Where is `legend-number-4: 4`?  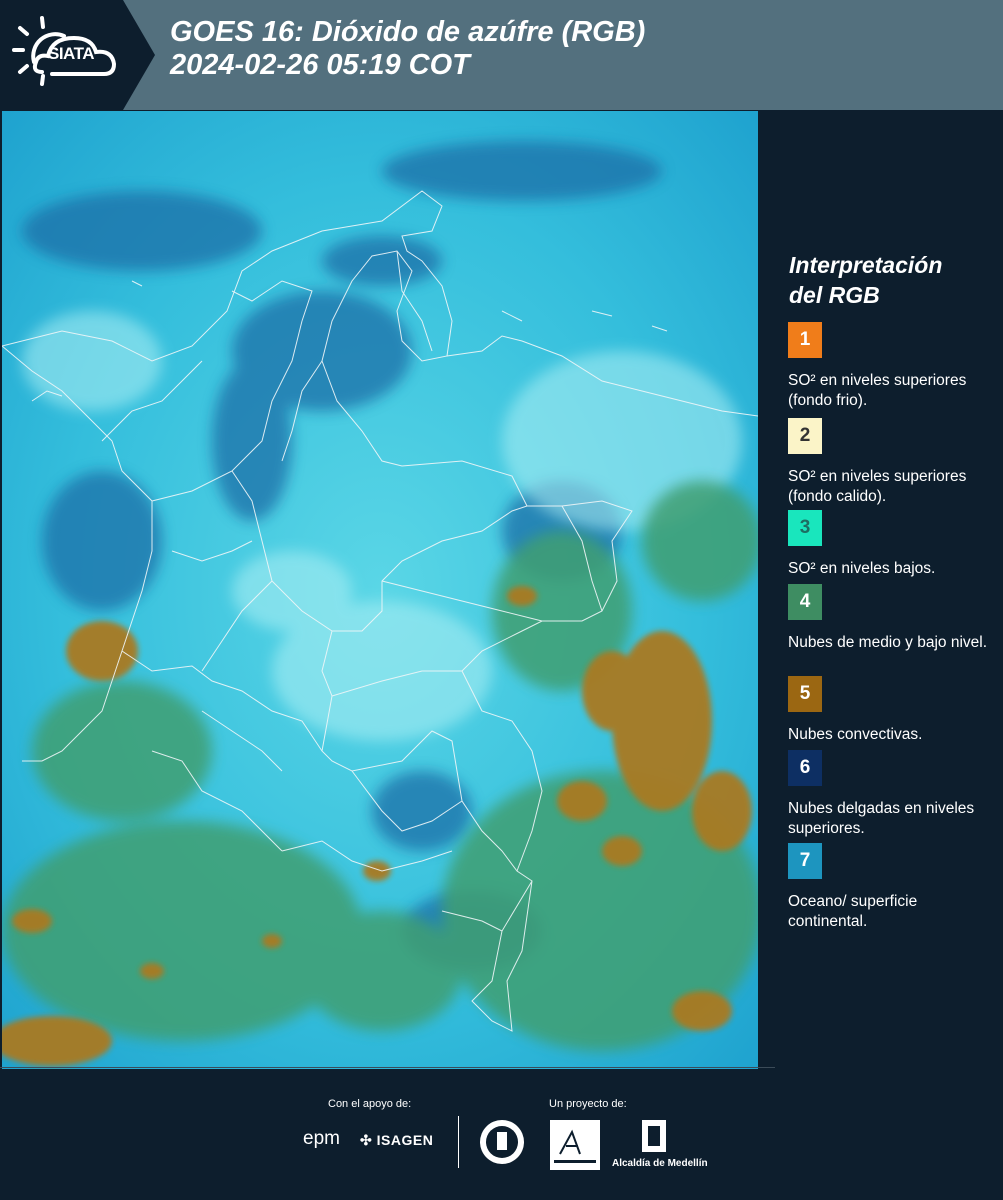 legend-number-4: 4 is located at coordinates (805, 601).